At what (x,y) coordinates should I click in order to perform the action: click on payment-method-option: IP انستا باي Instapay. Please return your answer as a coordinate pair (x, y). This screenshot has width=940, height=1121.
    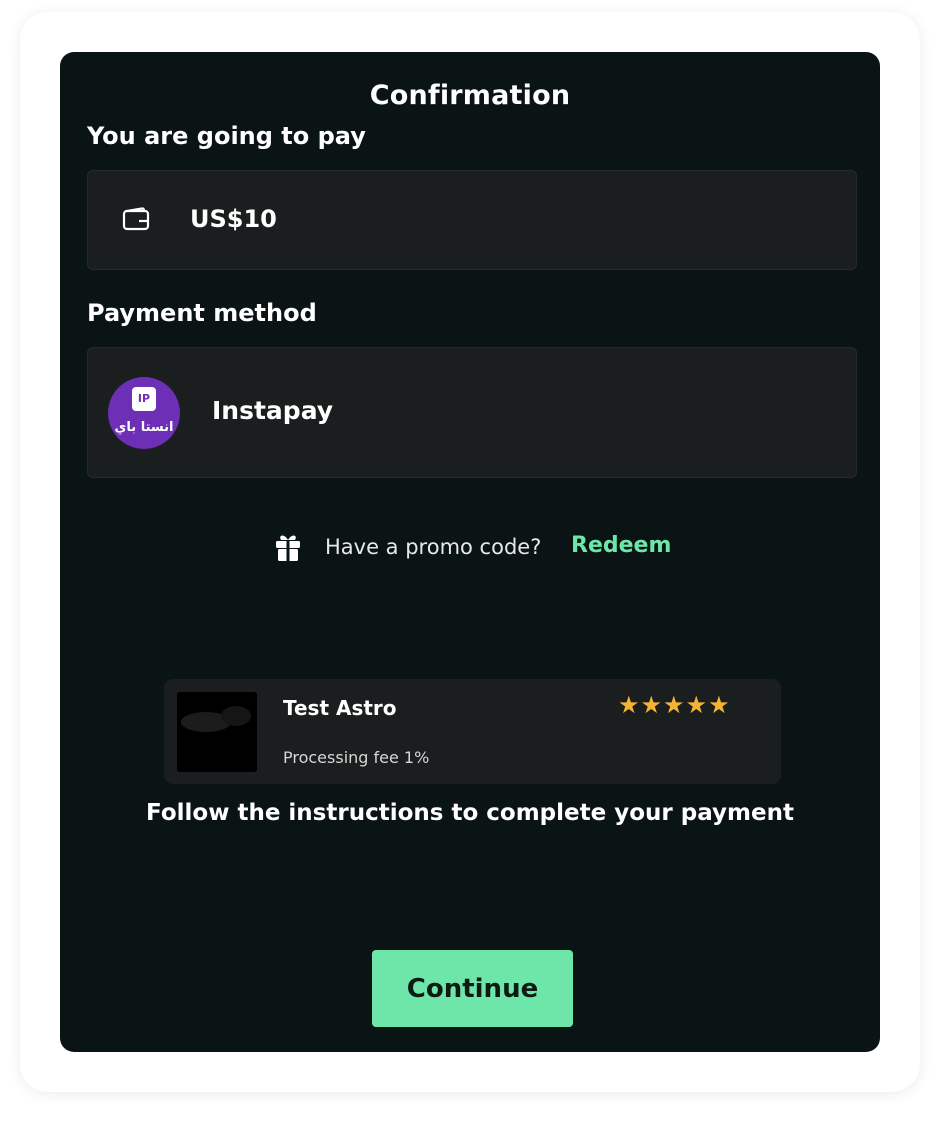
    Looking at the image, I should click on (472, 412).